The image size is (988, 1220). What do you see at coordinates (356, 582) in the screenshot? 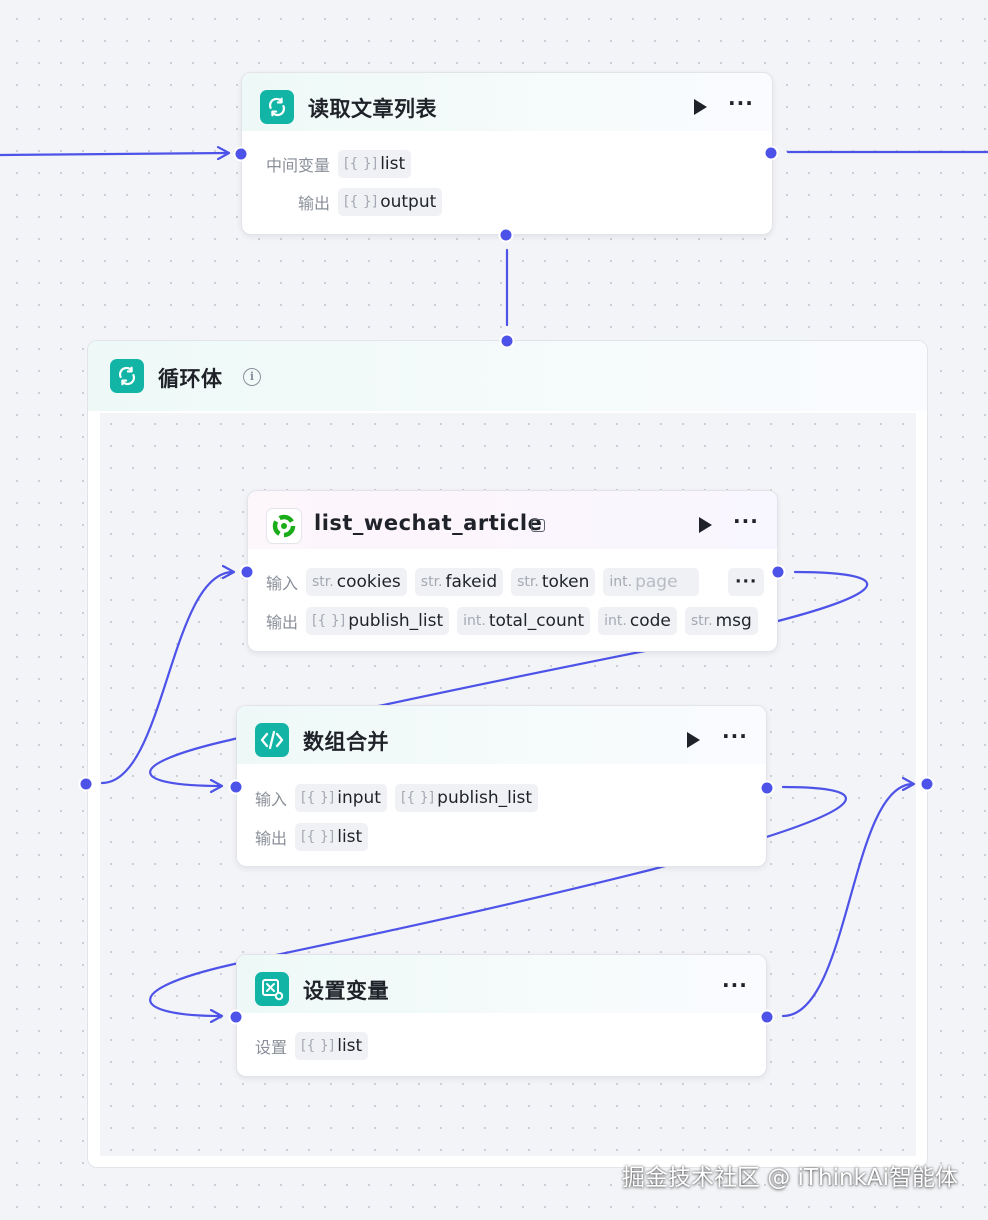
I see `input-tag-cookies: str. cookies` at bounding box center [356, 582].